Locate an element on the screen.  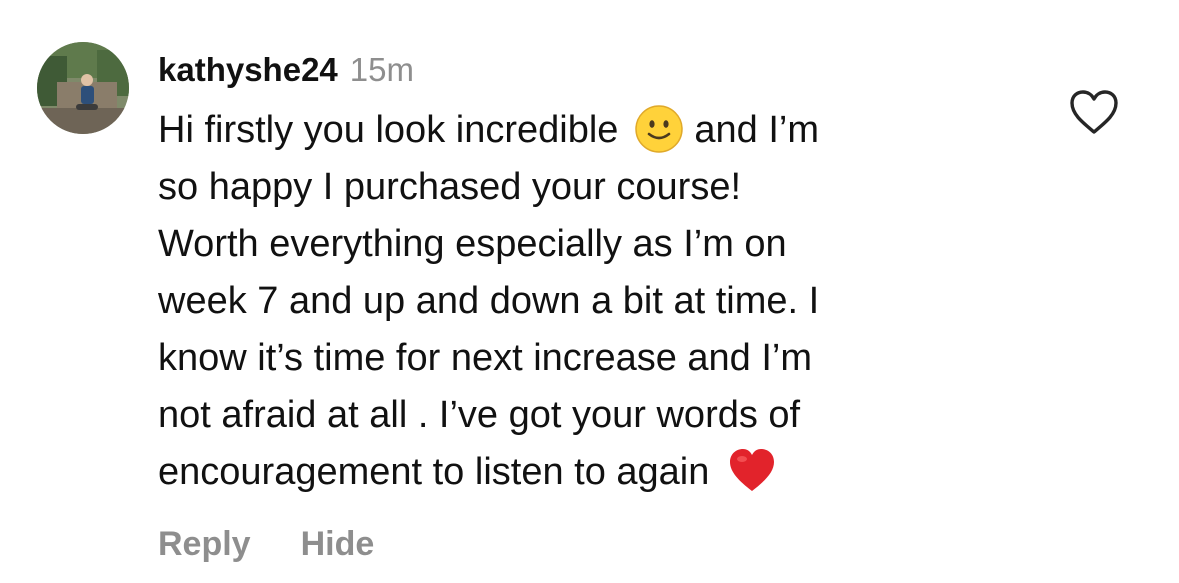
comment-line: know it’s time for next increase and I’m is located at coordinates (485, 358).